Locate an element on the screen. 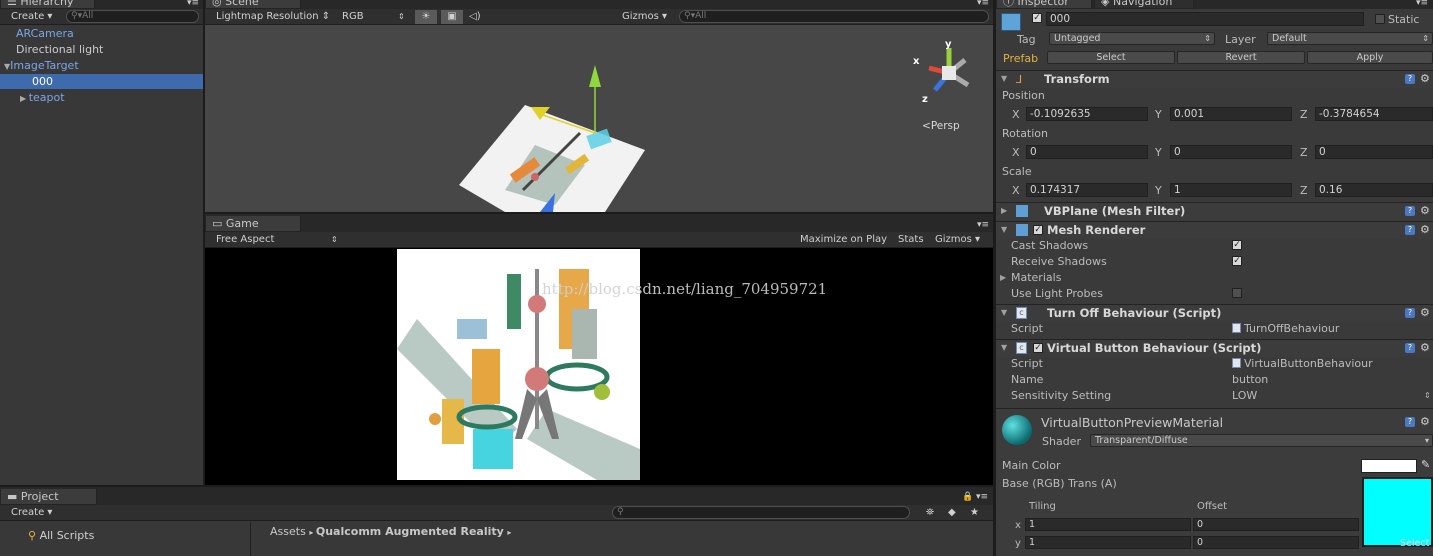  tab-navigation: ◈ Navigation is located at coordinates (1144, 4).